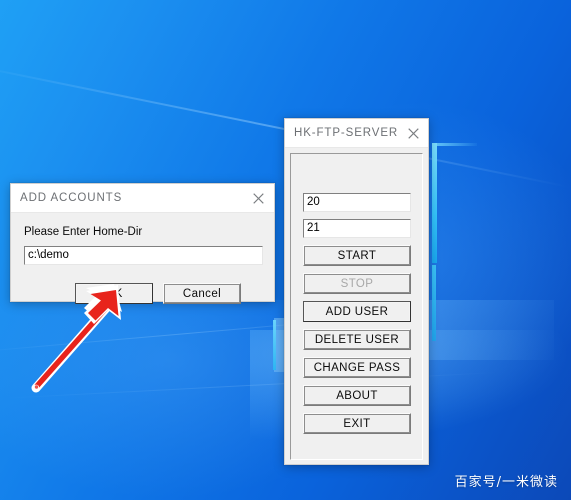  What do you see at coordinates (71, 198) in the screenshot?
I see `add-accounts-title: ADD ACCOUNTS` at bounding box center [71, 198].